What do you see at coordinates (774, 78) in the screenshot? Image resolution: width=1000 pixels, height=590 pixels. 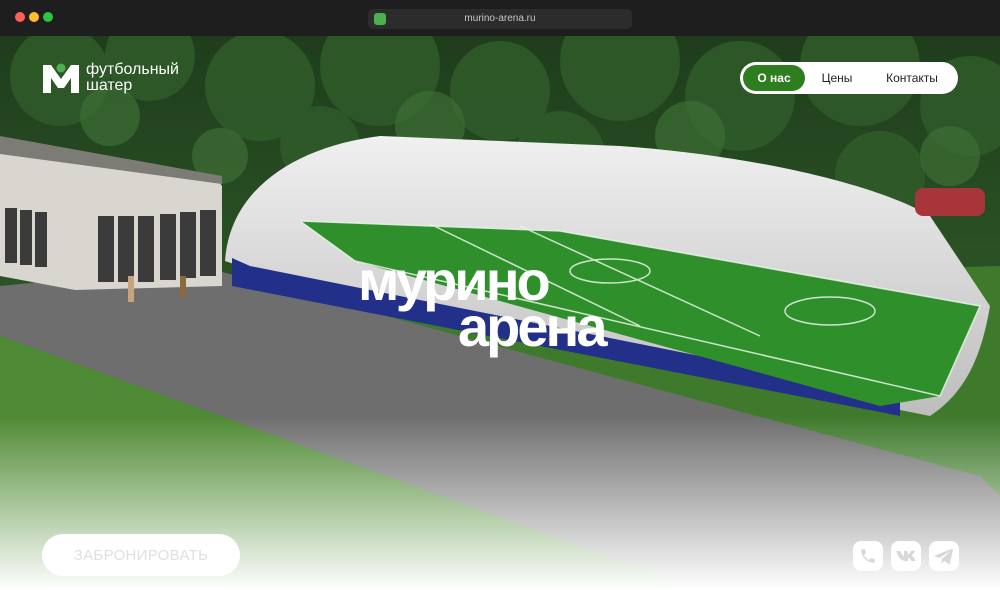 I see `nav-item-about: О нас` at bounding box center [774, 78].